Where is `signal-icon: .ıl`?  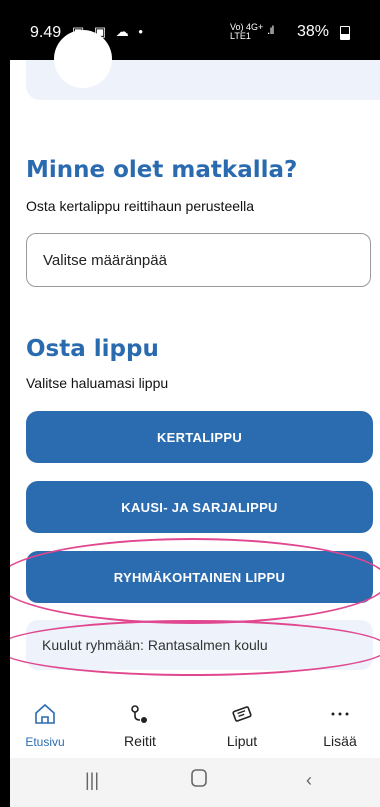 signal-icon: .ıl is located at coordinates (270, 30).